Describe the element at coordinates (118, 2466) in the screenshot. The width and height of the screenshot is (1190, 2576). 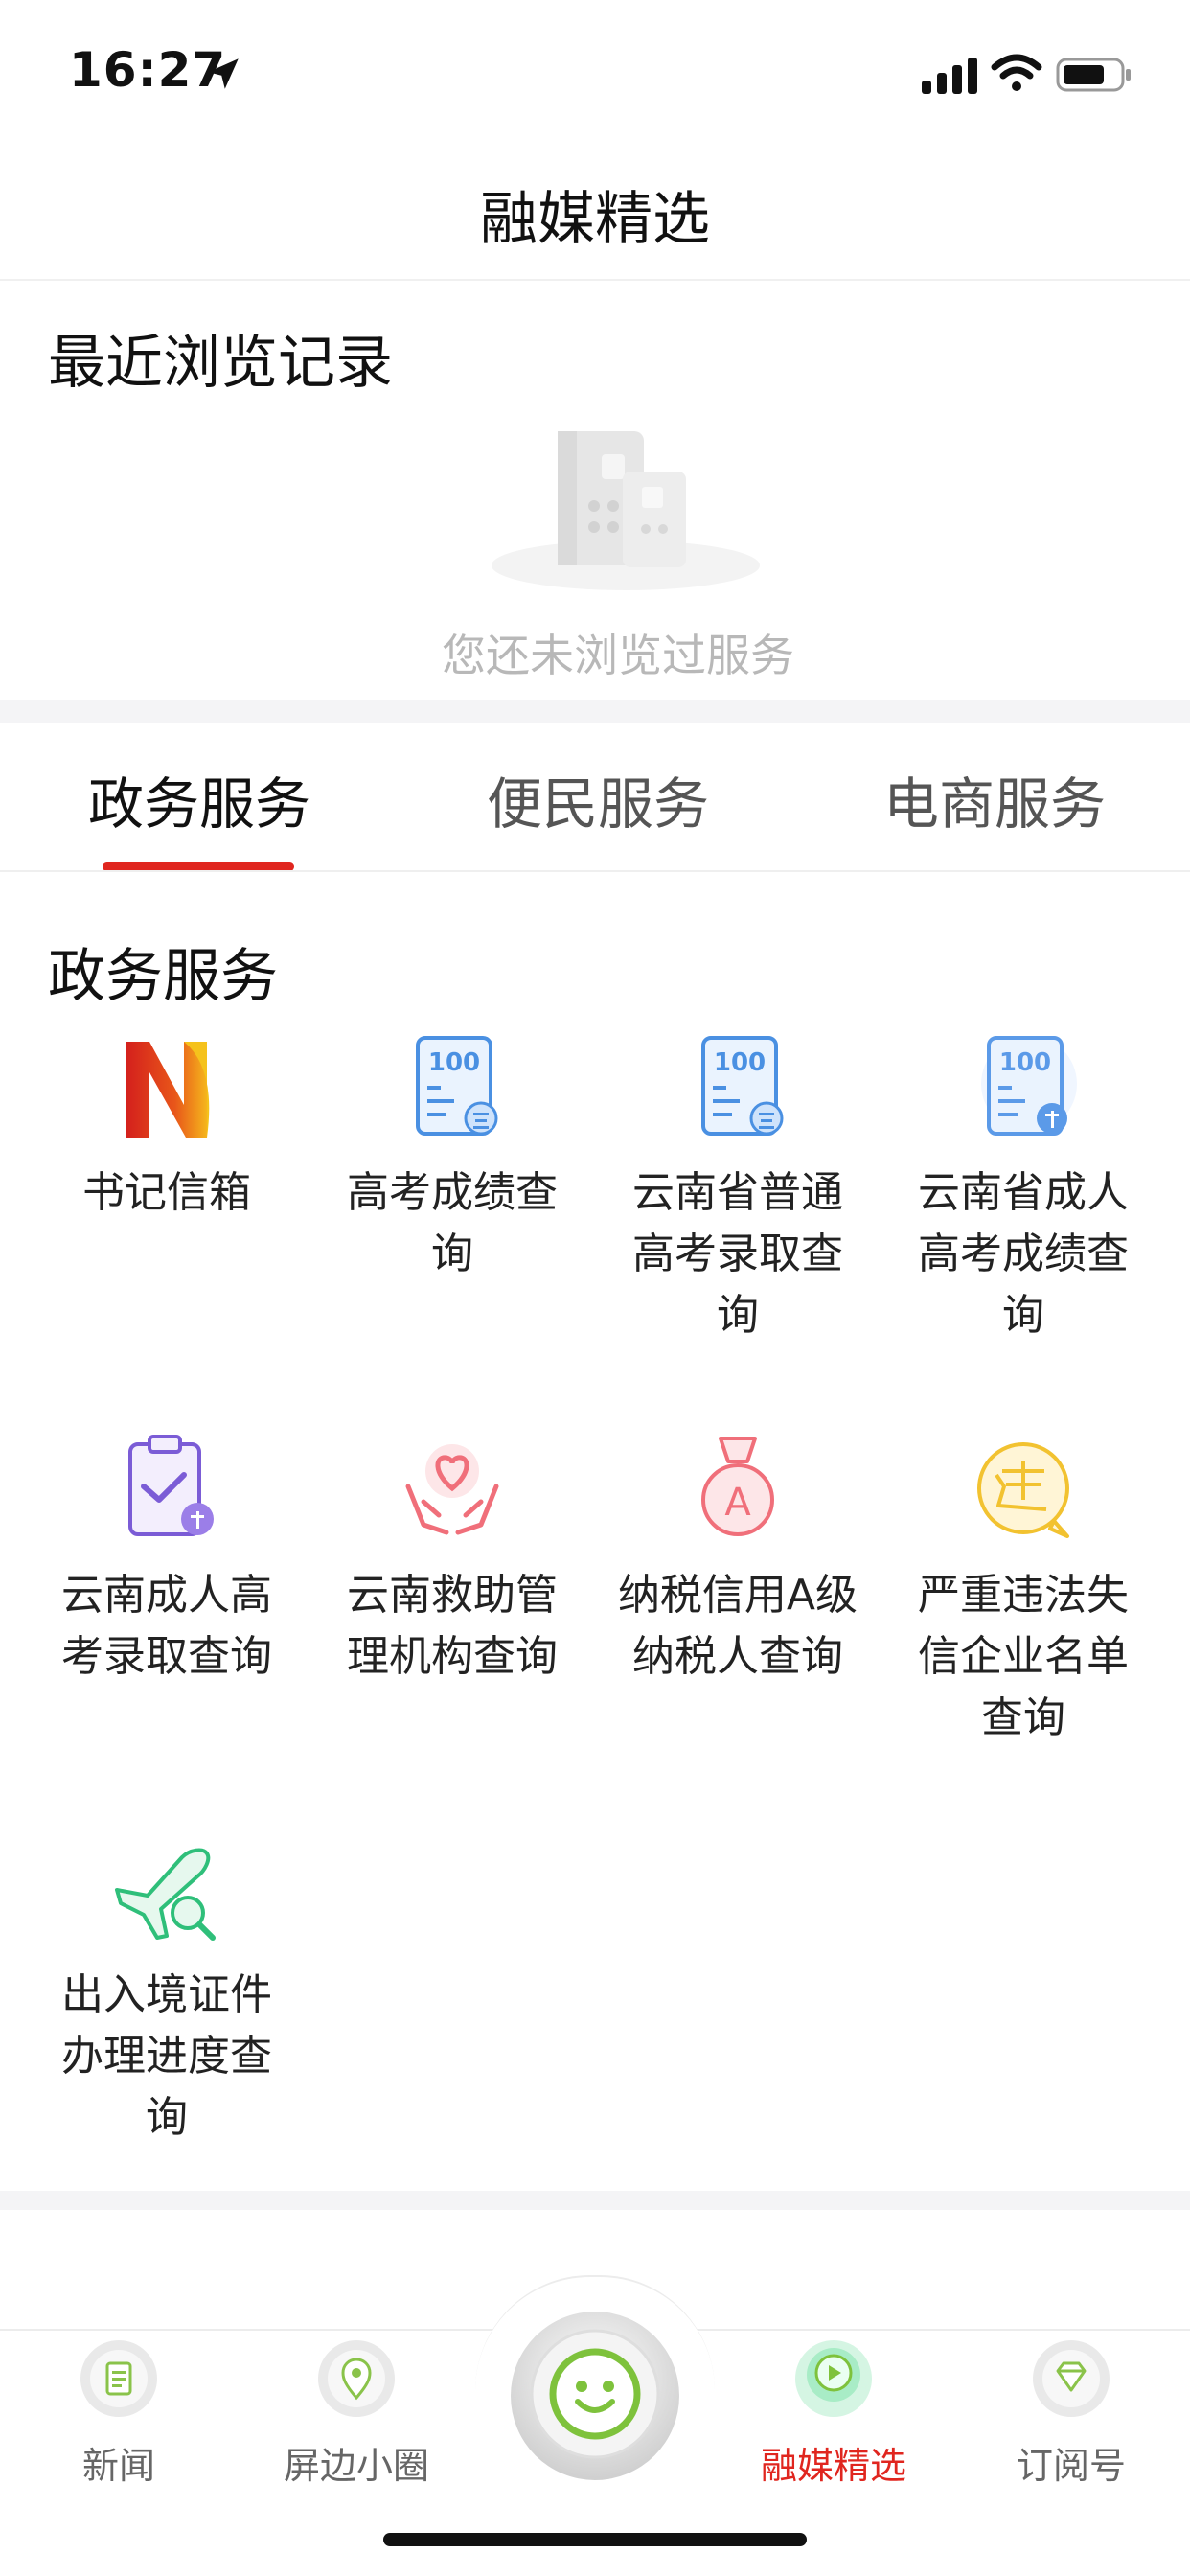
I see `tabbar-label: 新闻` at that location.